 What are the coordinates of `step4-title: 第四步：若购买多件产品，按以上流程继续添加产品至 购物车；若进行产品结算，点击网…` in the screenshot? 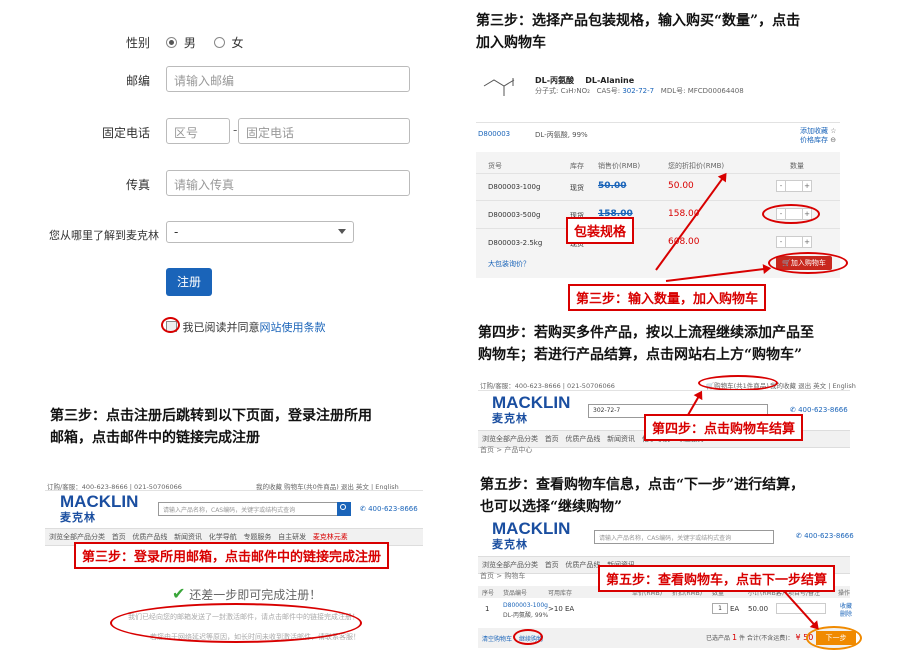 It's located at (646, 344).